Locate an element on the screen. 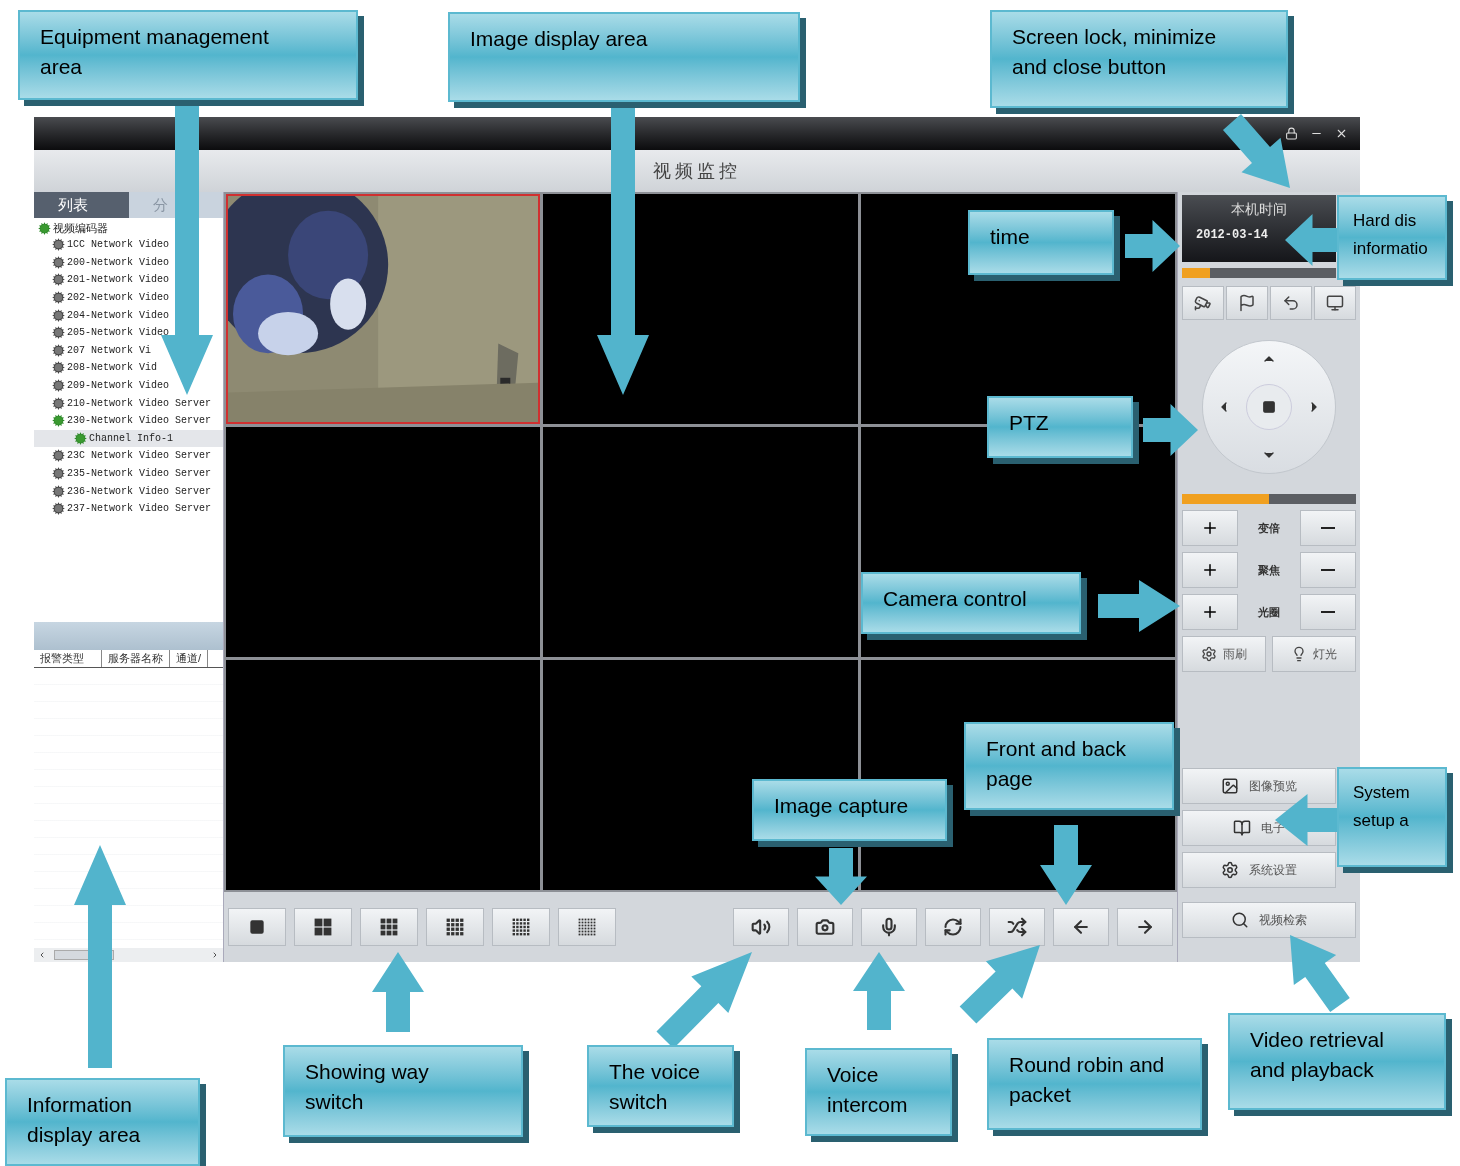 Image resolution: width=1460 pixels, height=1166 pixels. tab: 列表 is located at coordinates (81, 205).